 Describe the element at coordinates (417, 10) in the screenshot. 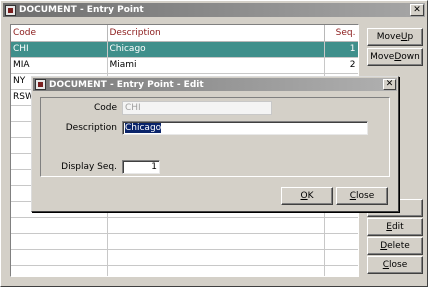

I see `main-close-button: ✕` at that location.